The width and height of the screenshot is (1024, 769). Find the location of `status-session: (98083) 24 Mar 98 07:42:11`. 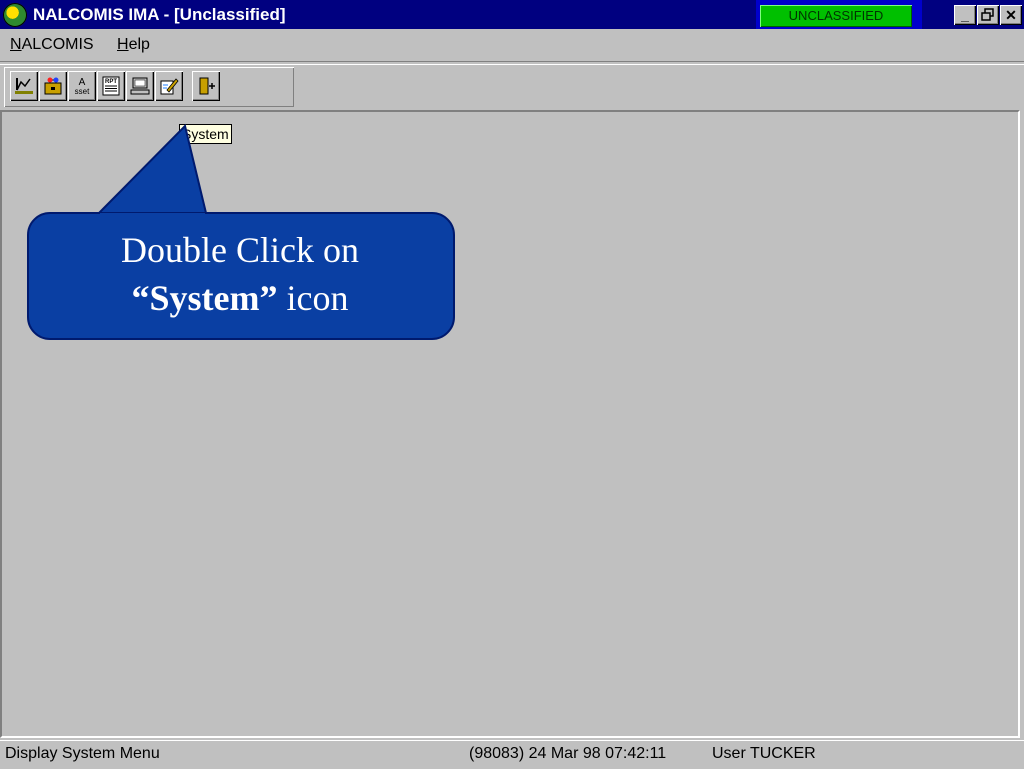

status-session: (98083) 24 Mar 98 07:42:11 is located at coordinates (568, 753).